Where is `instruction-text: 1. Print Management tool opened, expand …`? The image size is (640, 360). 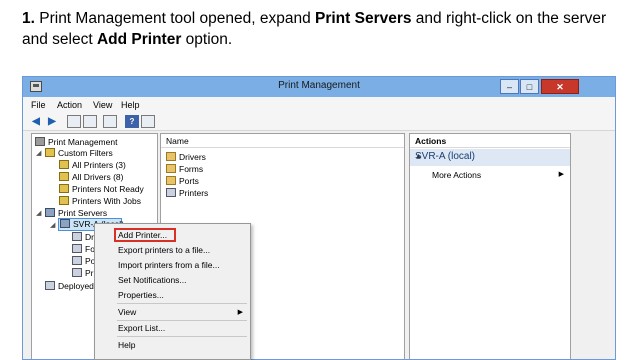
instruction-text: 1. Print Management tool opened, expand … is located at coordinates (322, 29).